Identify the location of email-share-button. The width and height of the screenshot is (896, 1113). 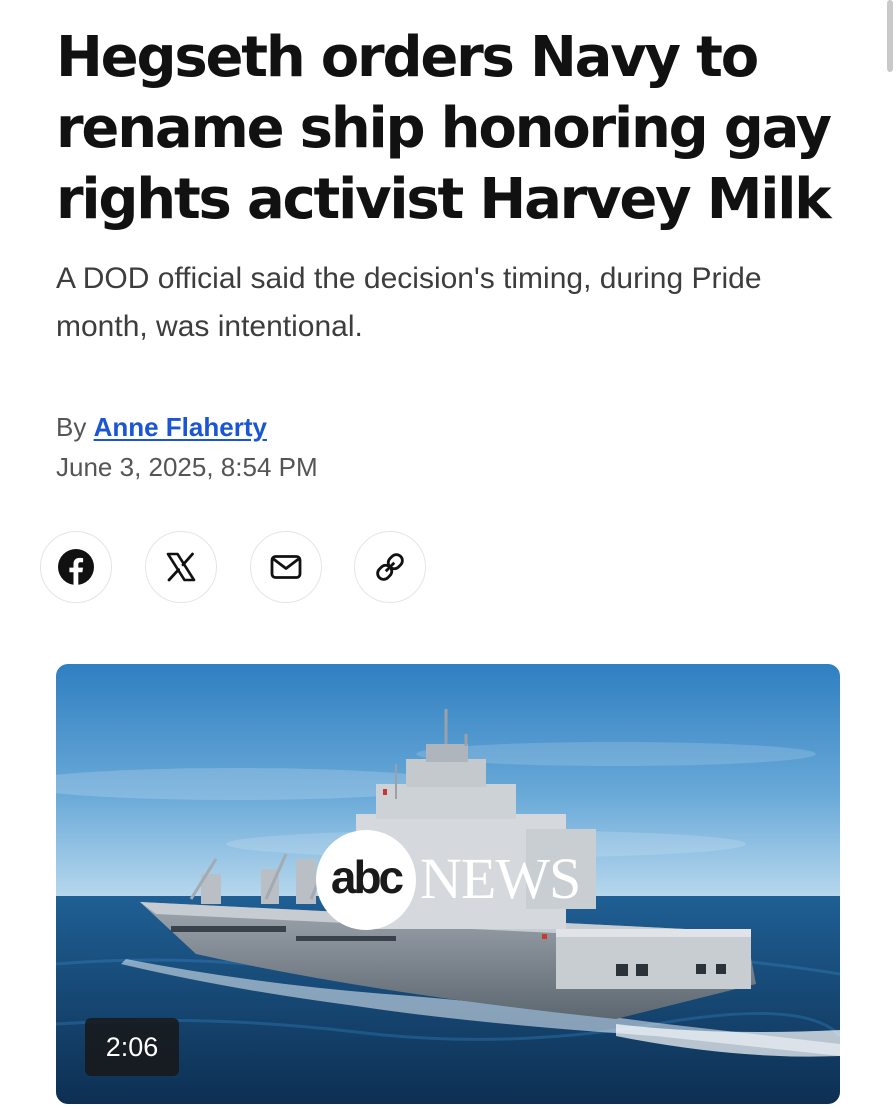
(286, 567).